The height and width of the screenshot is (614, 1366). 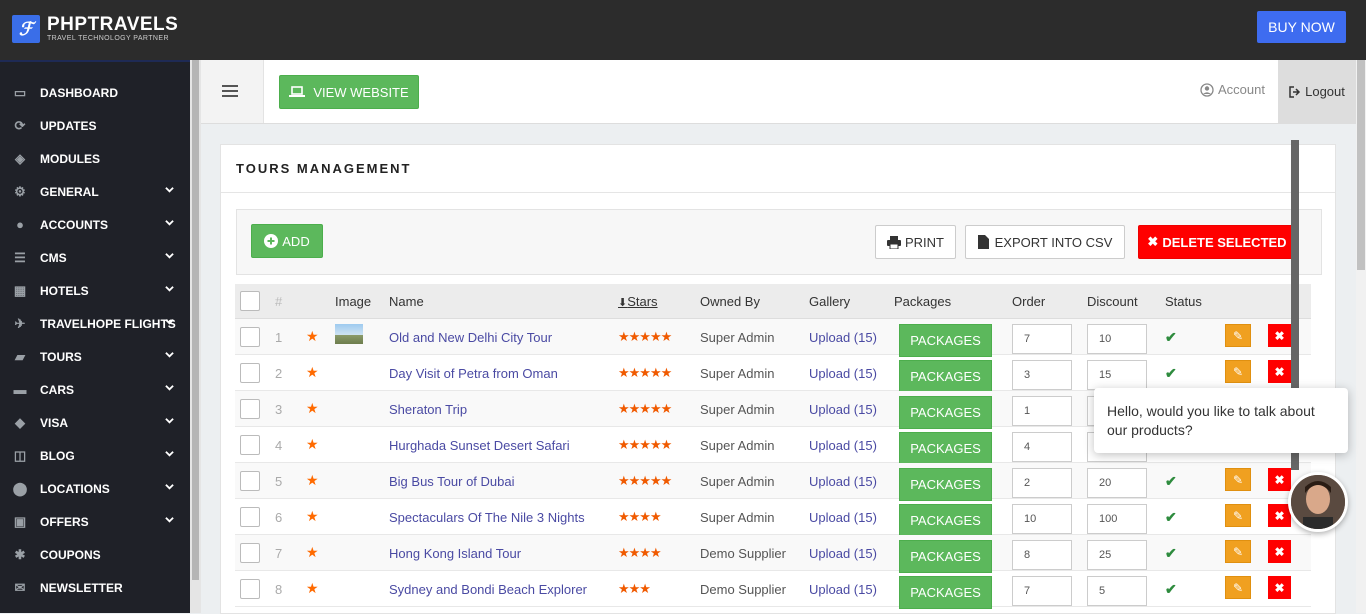 I want to click on sidebar-item-blog: ◫ BLOG, so click(x=95, y=455).